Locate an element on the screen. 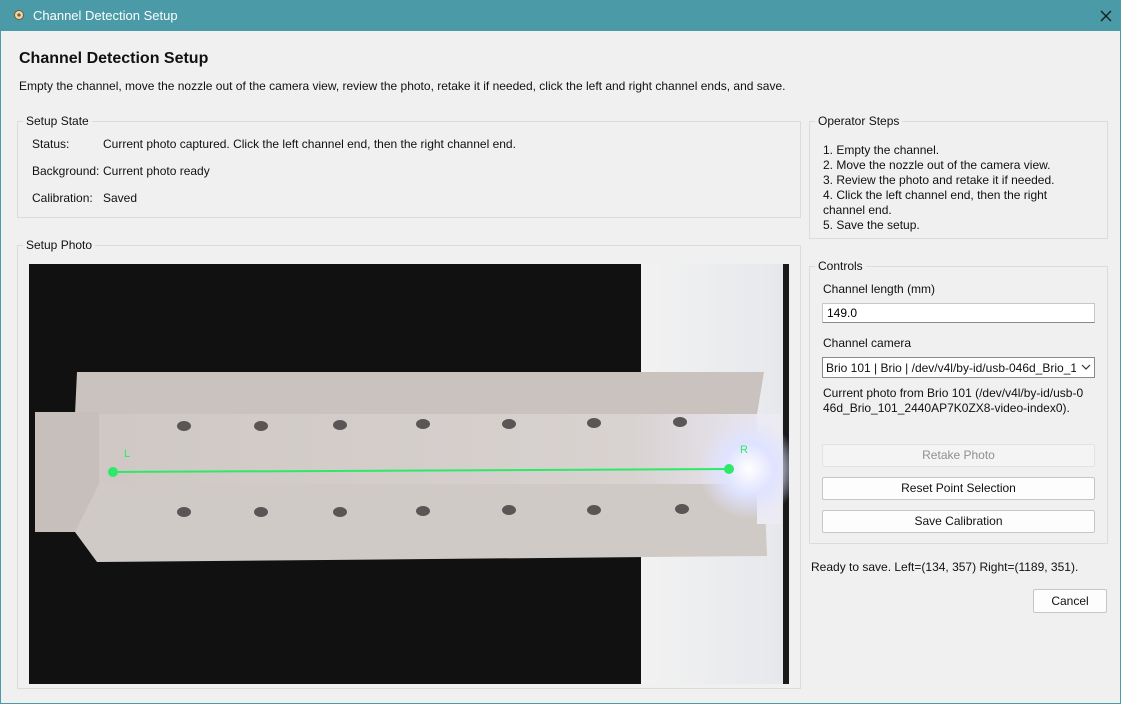 The width and height of the screenshot is (1121, 704). step-item: 1. Empty the channel. is located at coordinates (881, 150).